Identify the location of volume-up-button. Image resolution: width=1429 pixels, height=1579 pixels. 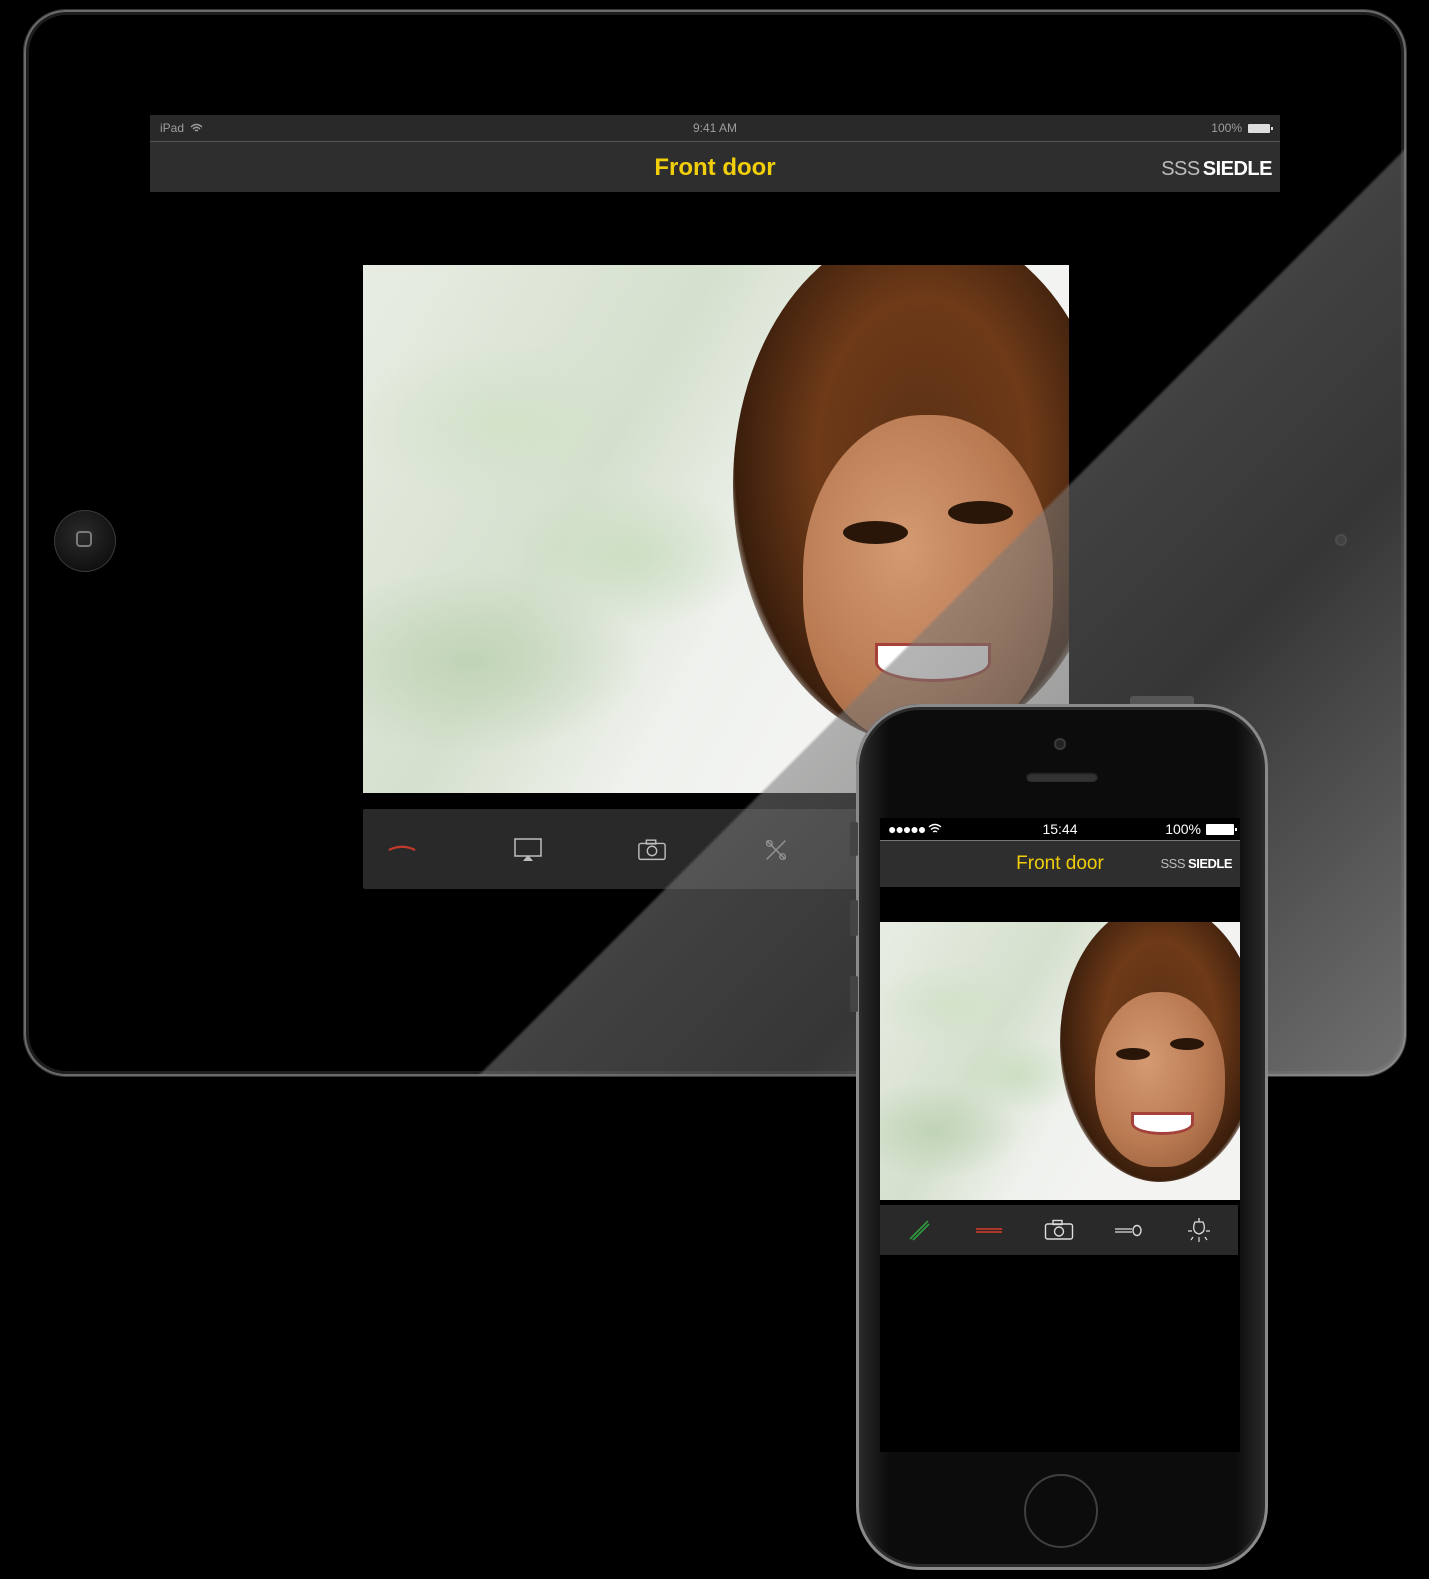
(854, 918).